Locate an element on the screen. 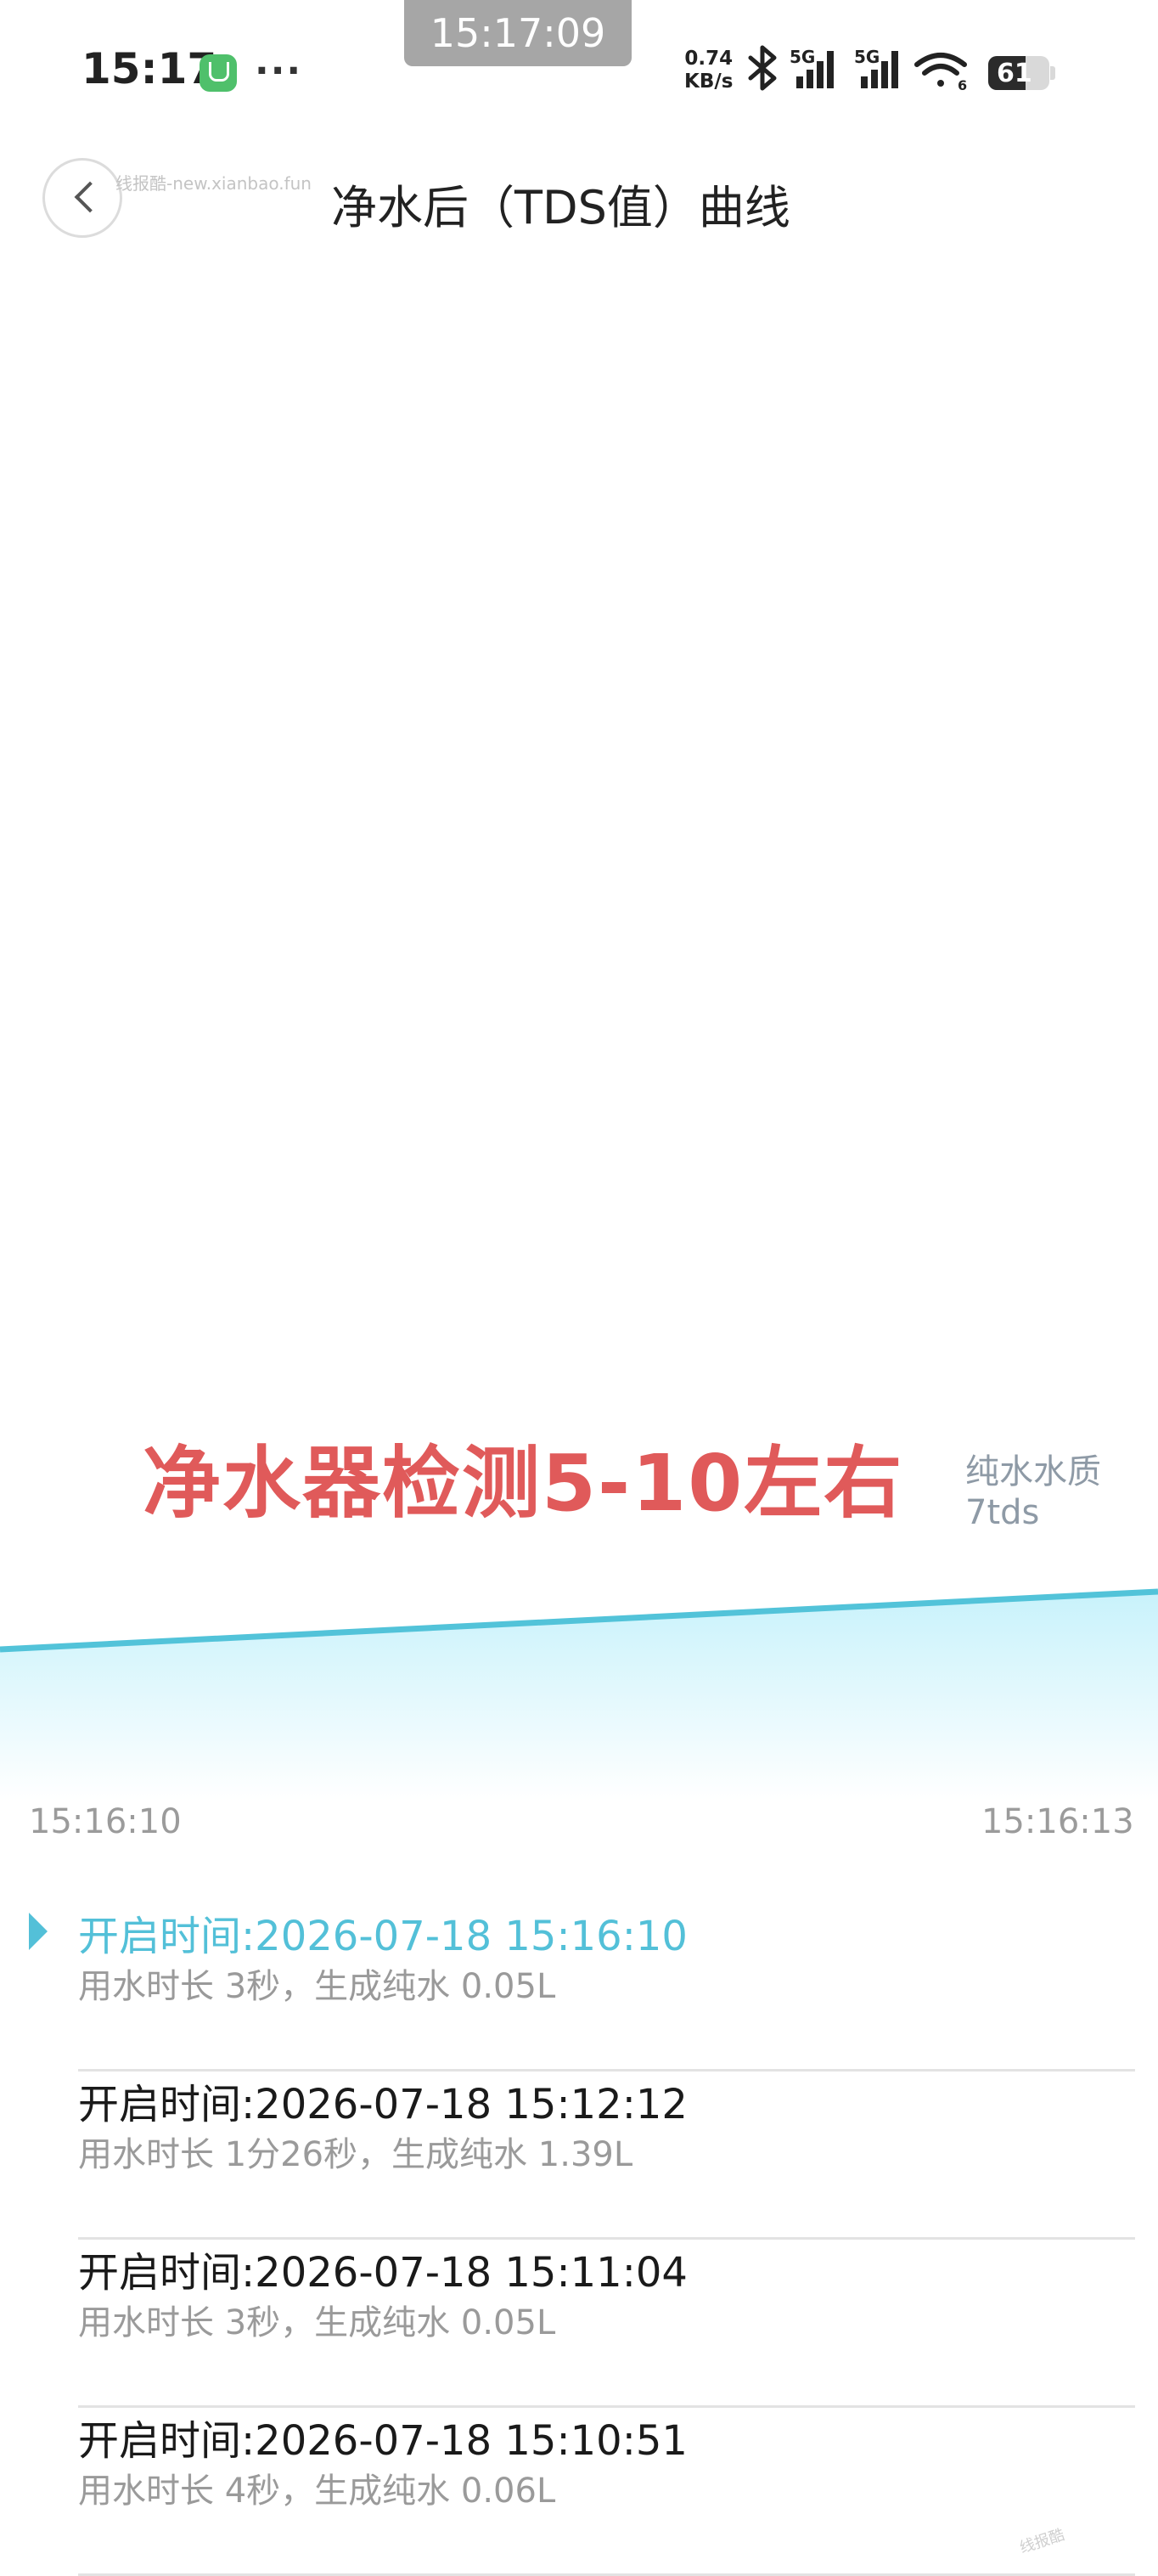 The width and height of the screenshot is (1158, 2576). battery-icon: 61 is located at coordinates (1018, 73).